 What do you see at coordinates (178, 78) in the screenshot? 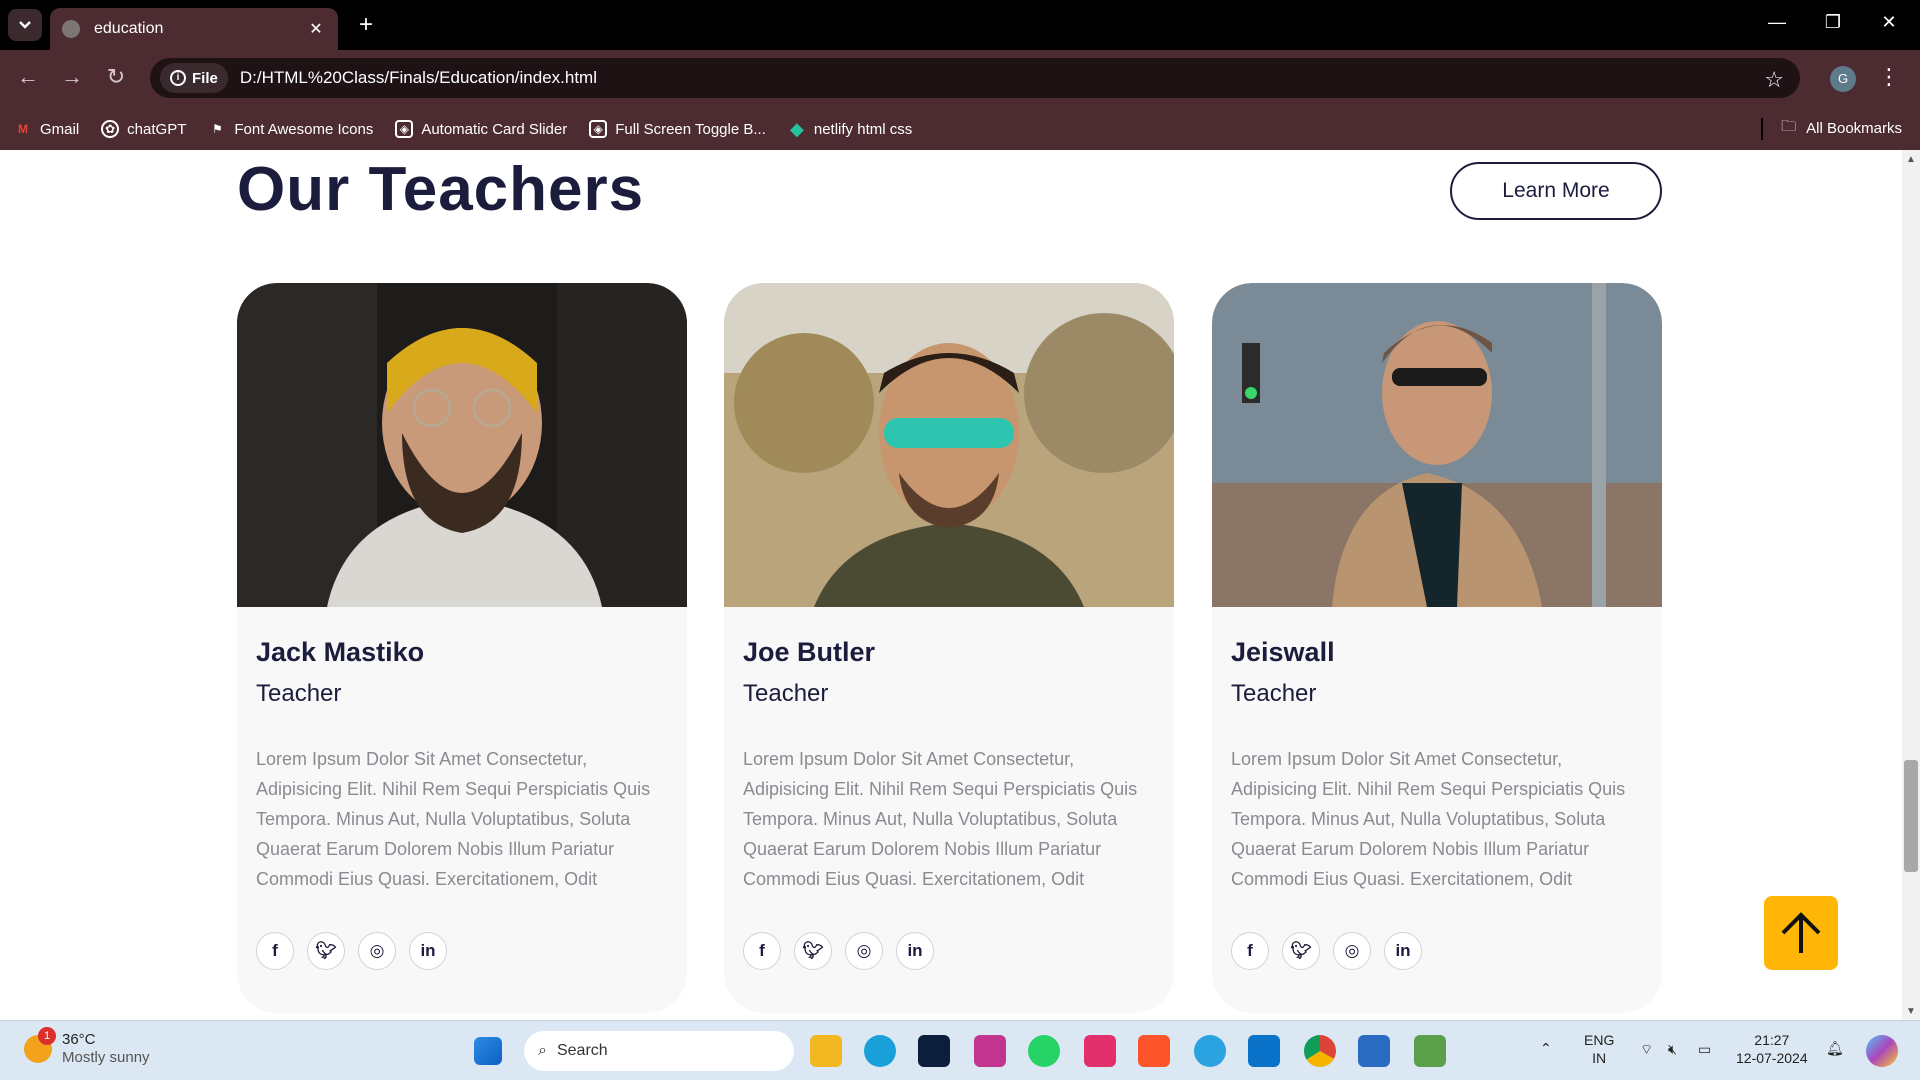
I see `info-icon: i` at bounding box center [178, 78].